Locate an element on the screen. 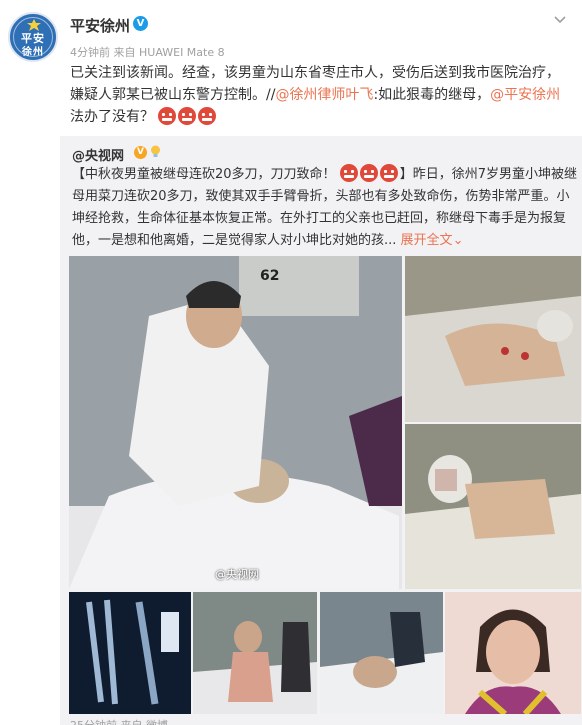  post-meta: 4分钟前 来自 HUAWEI Mate 8 is located at coordinates (147, 52).